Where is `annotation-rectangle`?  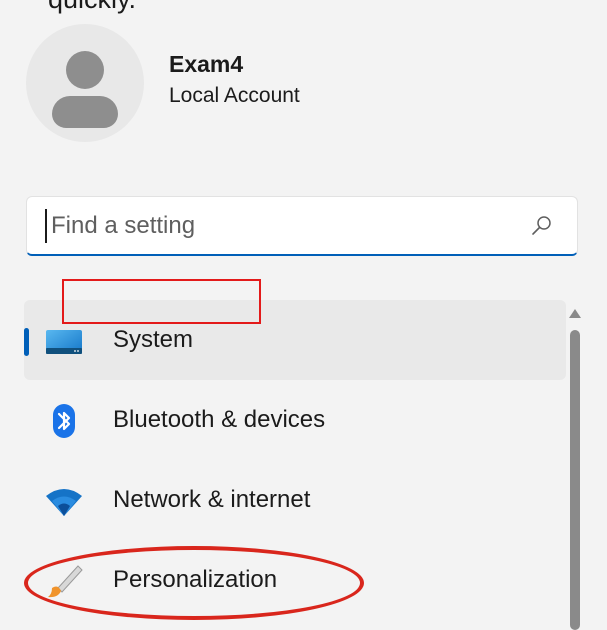 annotation-rectangle is located at coordinates (161, 301).